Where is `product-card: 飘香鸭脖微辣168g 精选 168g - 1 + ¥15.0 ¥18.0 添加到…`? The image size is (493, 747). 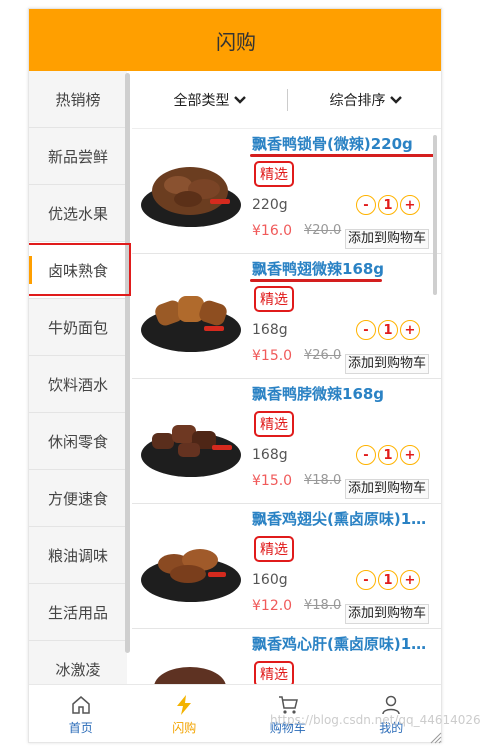
product-card: 飘香鸭脖微辣168g 精选 168g - 1 + ¥15.0 ¥18.0 添加到… is located at coordinates (286, 441).